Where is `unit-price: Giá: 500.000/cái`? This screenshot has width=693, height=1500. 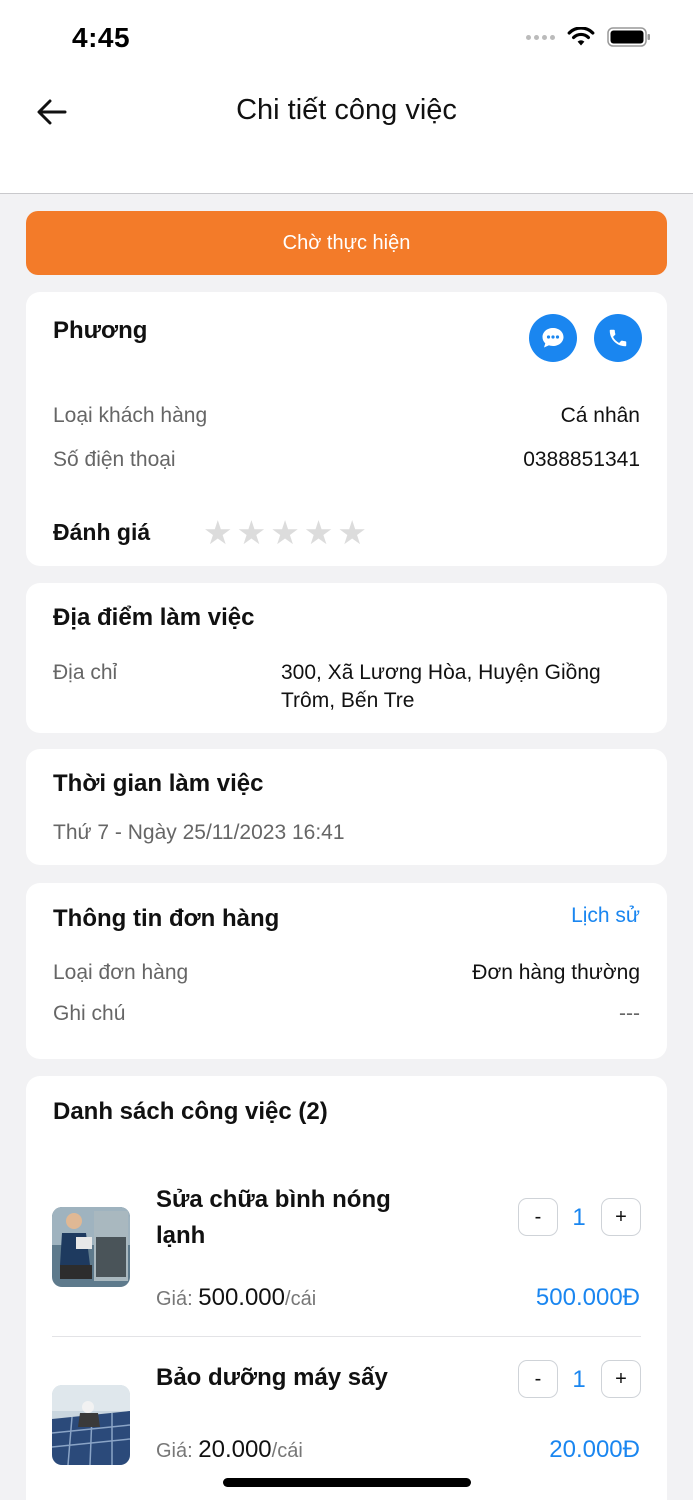 unit-price: Giá: 500.000/cái is located at coordinates (236, 1298).